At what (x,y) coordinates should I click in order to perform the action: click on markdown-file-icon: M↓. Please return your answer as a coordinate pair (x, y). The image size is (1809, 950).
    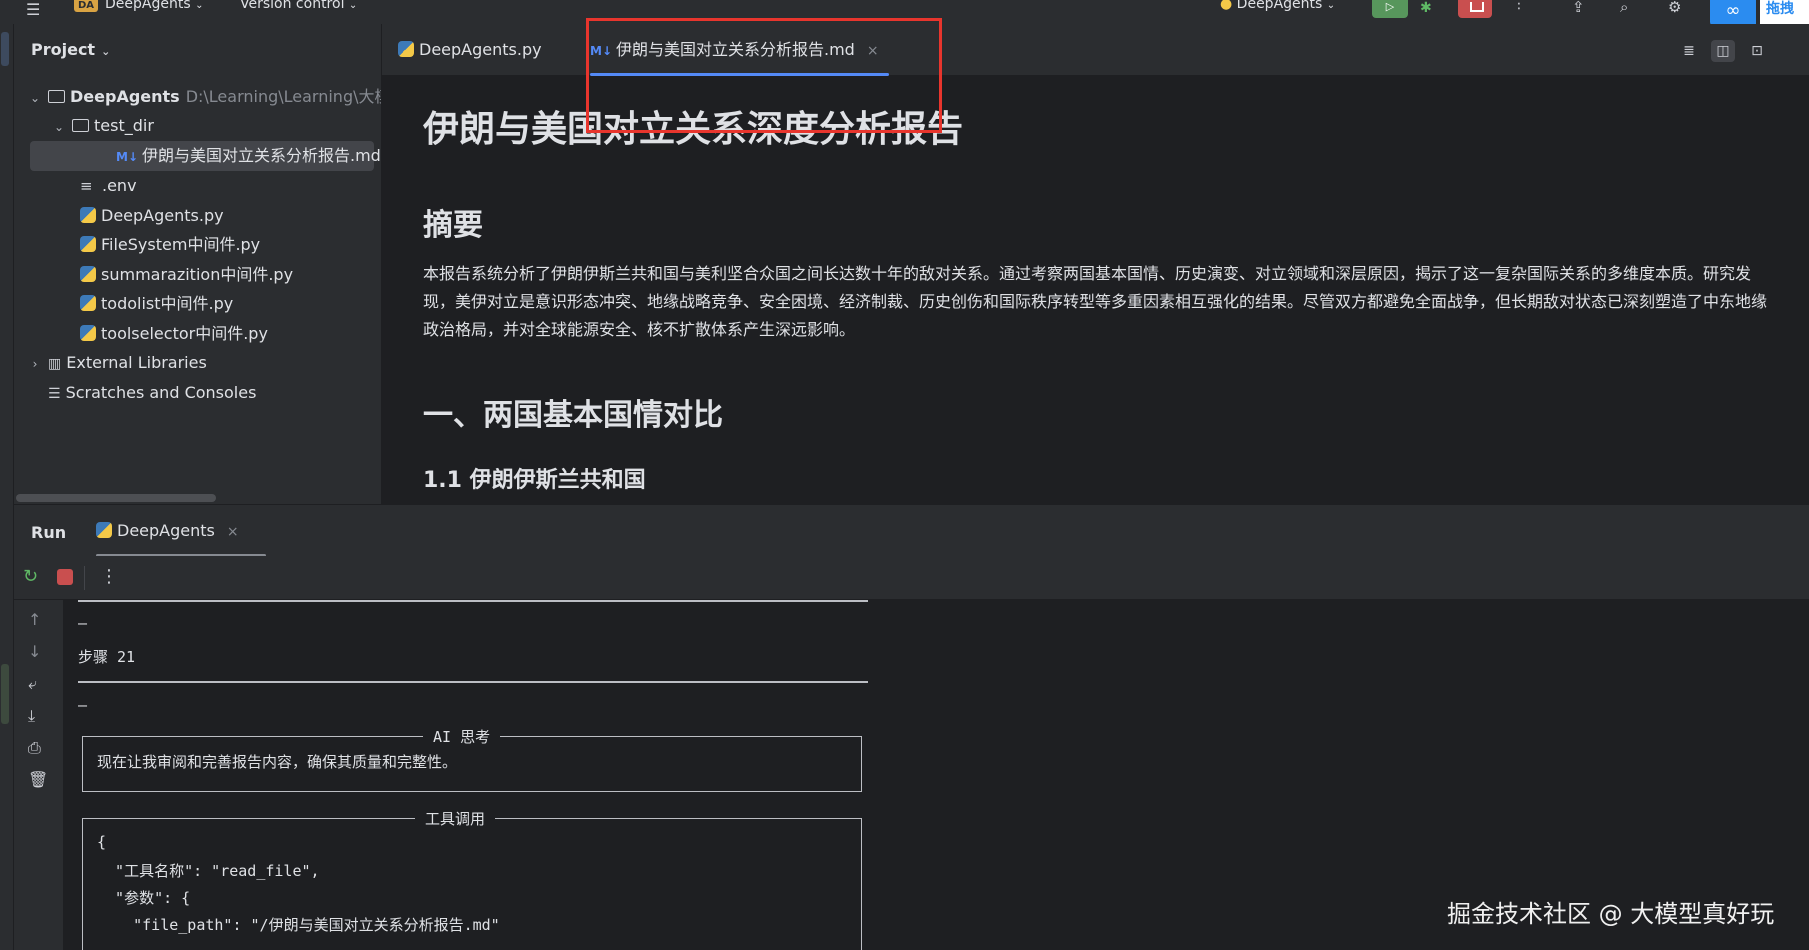
    Looking at the image, I should click on (127, 157).